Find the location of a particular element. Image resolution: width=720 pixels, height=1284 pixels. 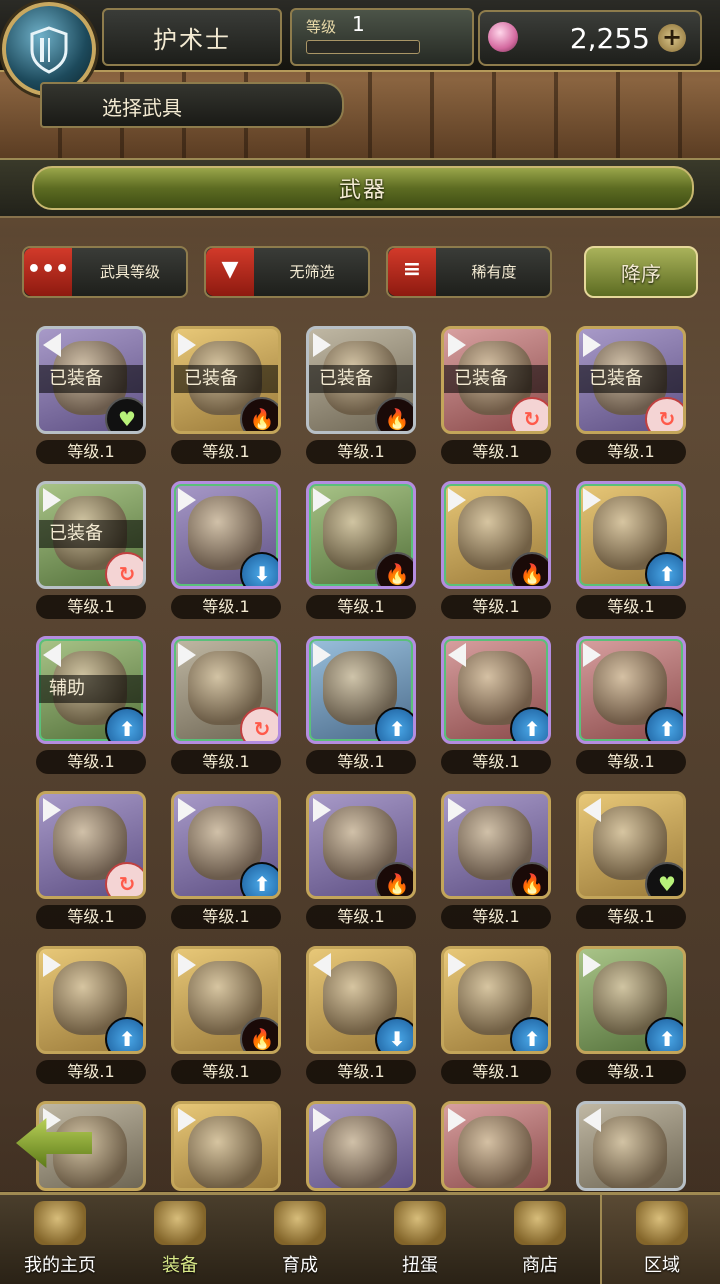

weapon-card: 辅助 ⬆ is located at coordinates (91, 690).